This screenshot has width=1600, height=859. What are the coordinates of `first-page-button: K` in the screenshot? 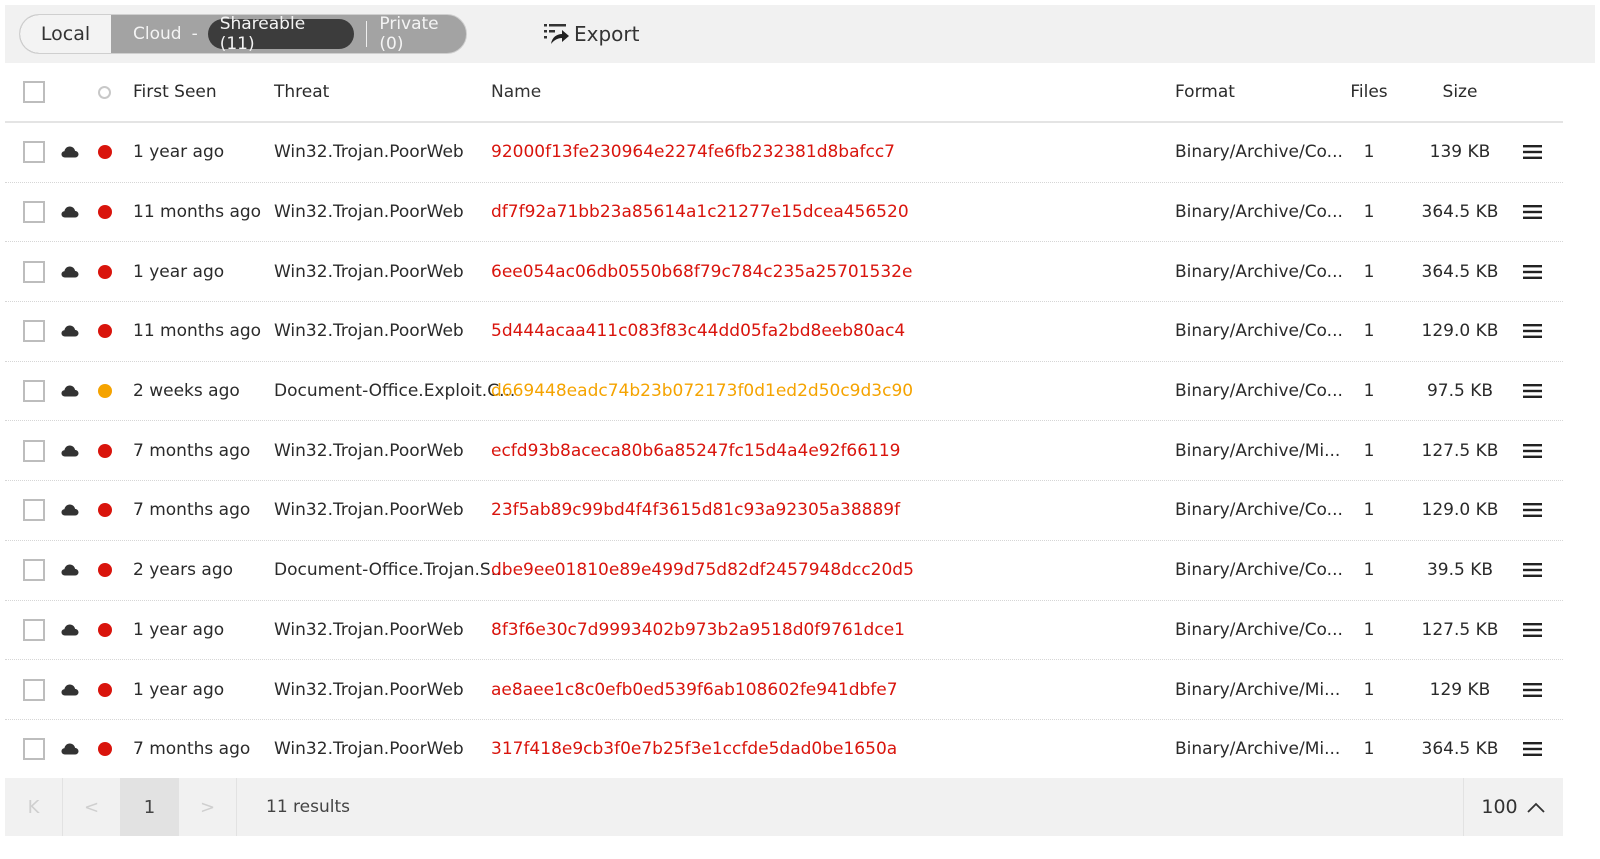 It's located at (34, 807).